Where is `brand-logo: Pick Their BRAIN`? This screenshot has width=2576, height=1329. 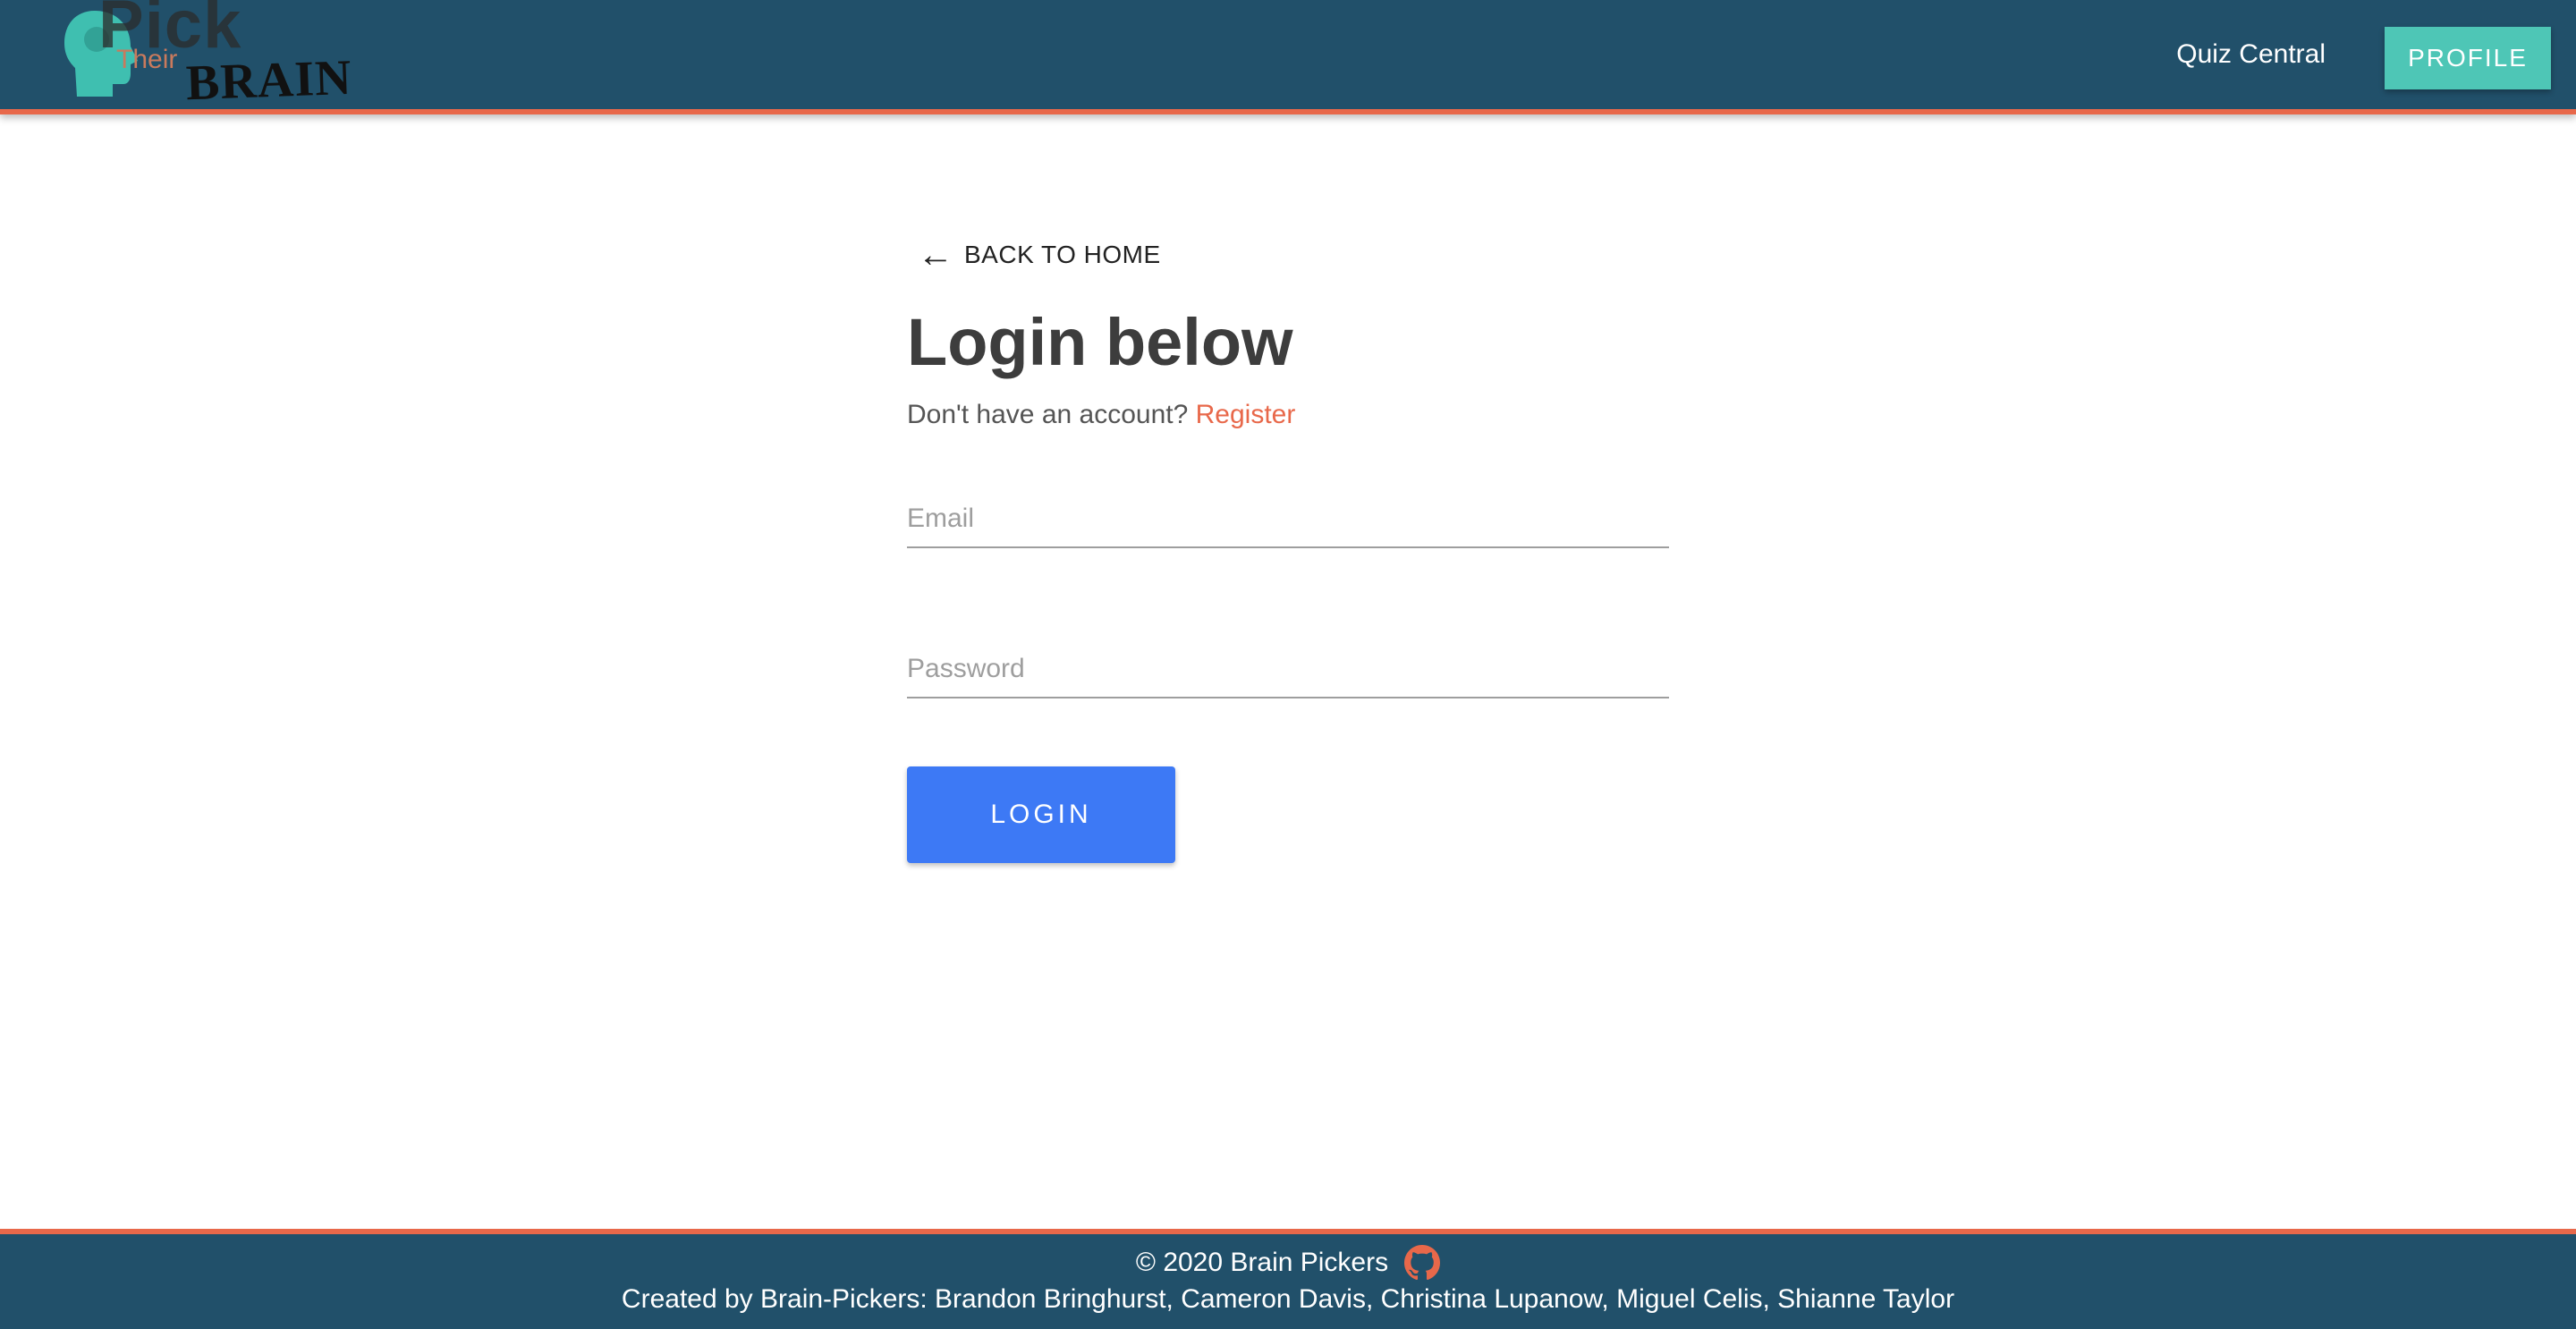 brand-logo: Pick Their BRAIN is located at coordinates (197, 53).